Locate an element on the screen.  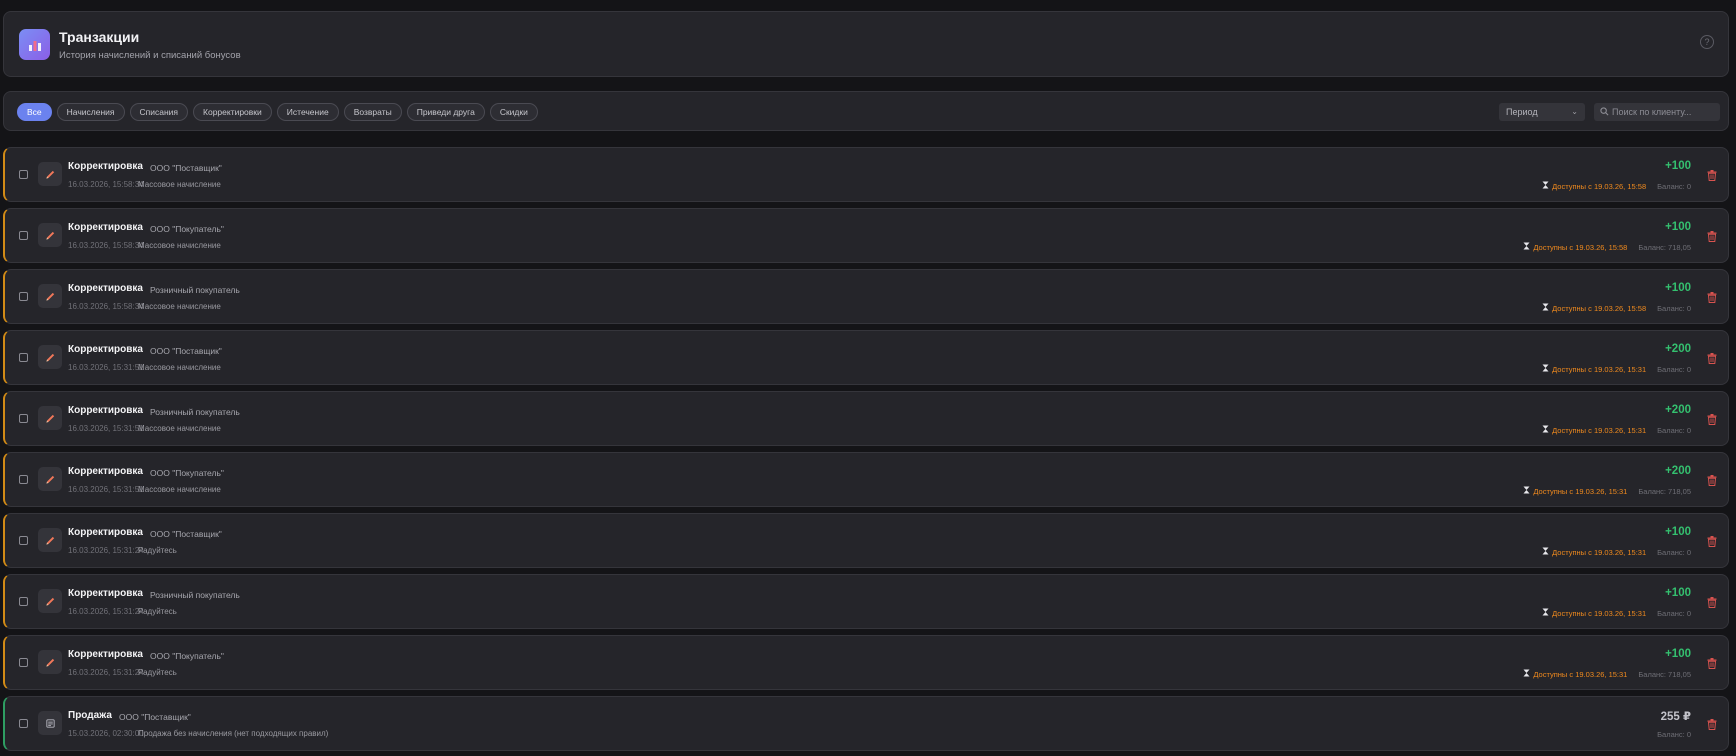
transaction-date: 16.03.2026, 15:31:51 is located at coordinates (106, 367).